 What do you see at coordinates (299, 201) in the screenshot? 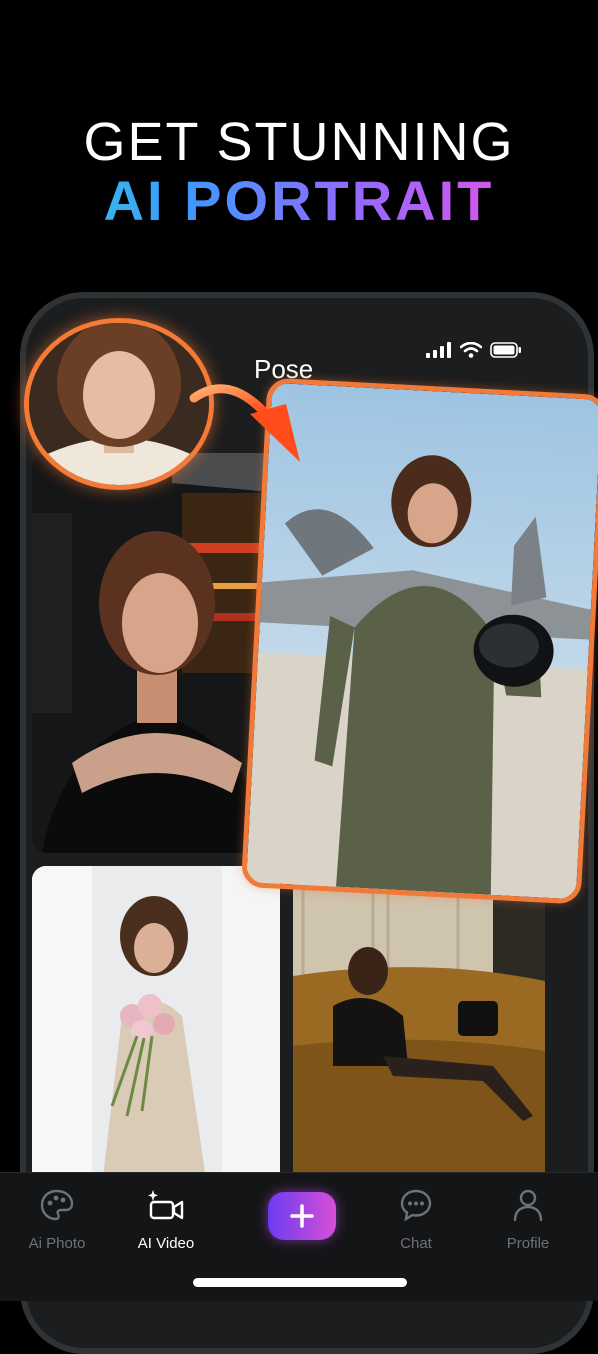
I see `headline-line2: AI PORTRAIT` at bounding box center [299, 201].